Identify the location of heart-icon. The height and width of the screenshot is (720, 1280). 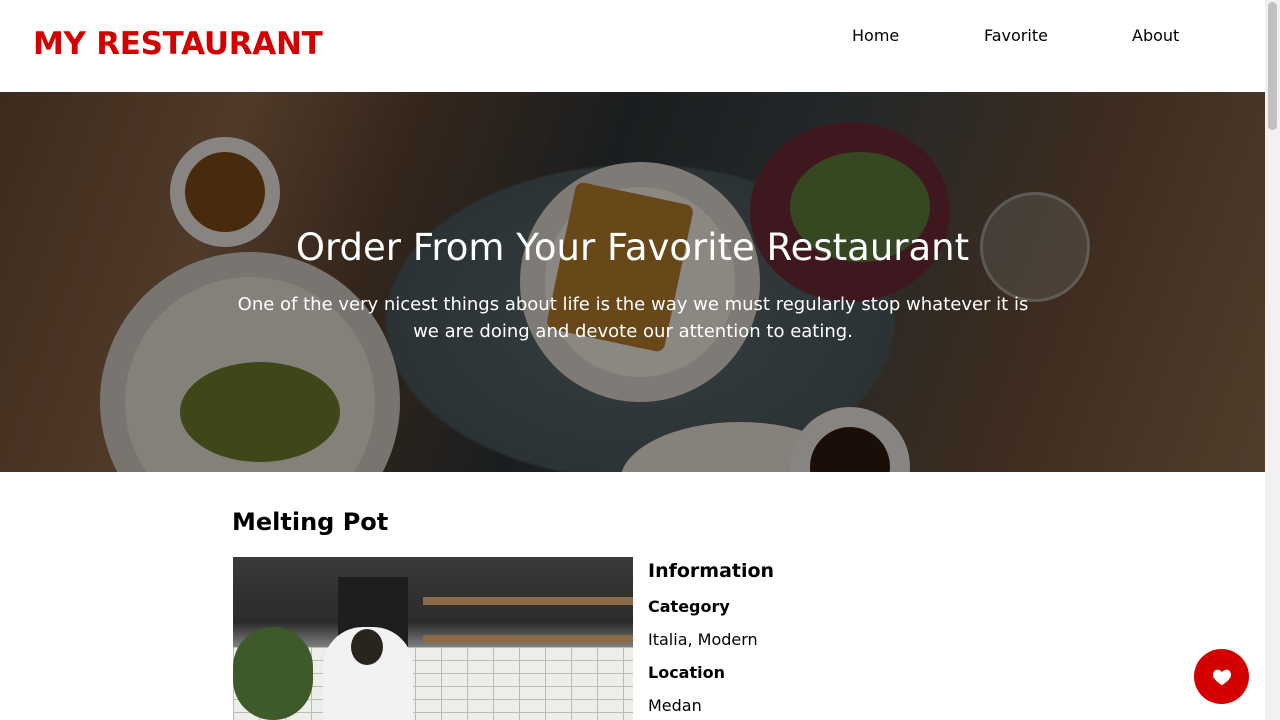
(1221, 677).